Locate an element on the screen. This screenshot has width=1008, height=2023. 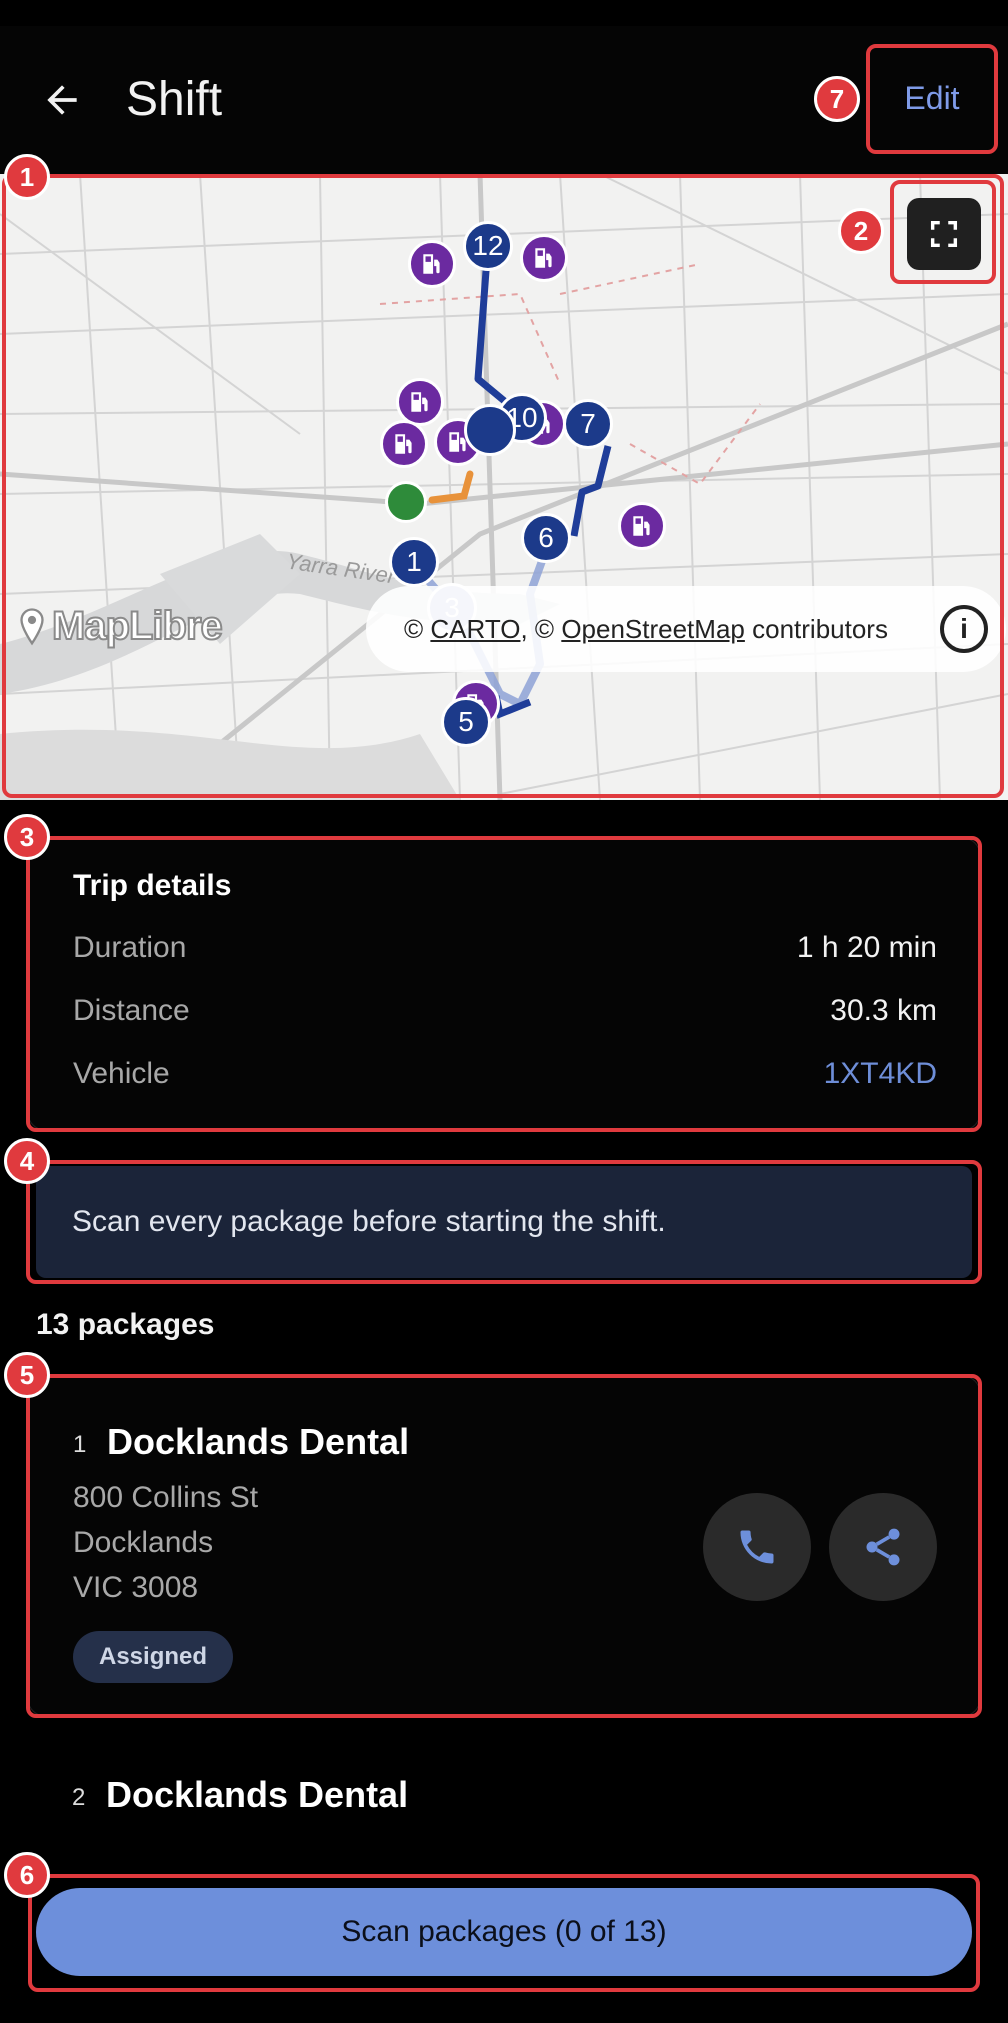
annotation-marker-3: 3 is located at coordinates (27, 837).